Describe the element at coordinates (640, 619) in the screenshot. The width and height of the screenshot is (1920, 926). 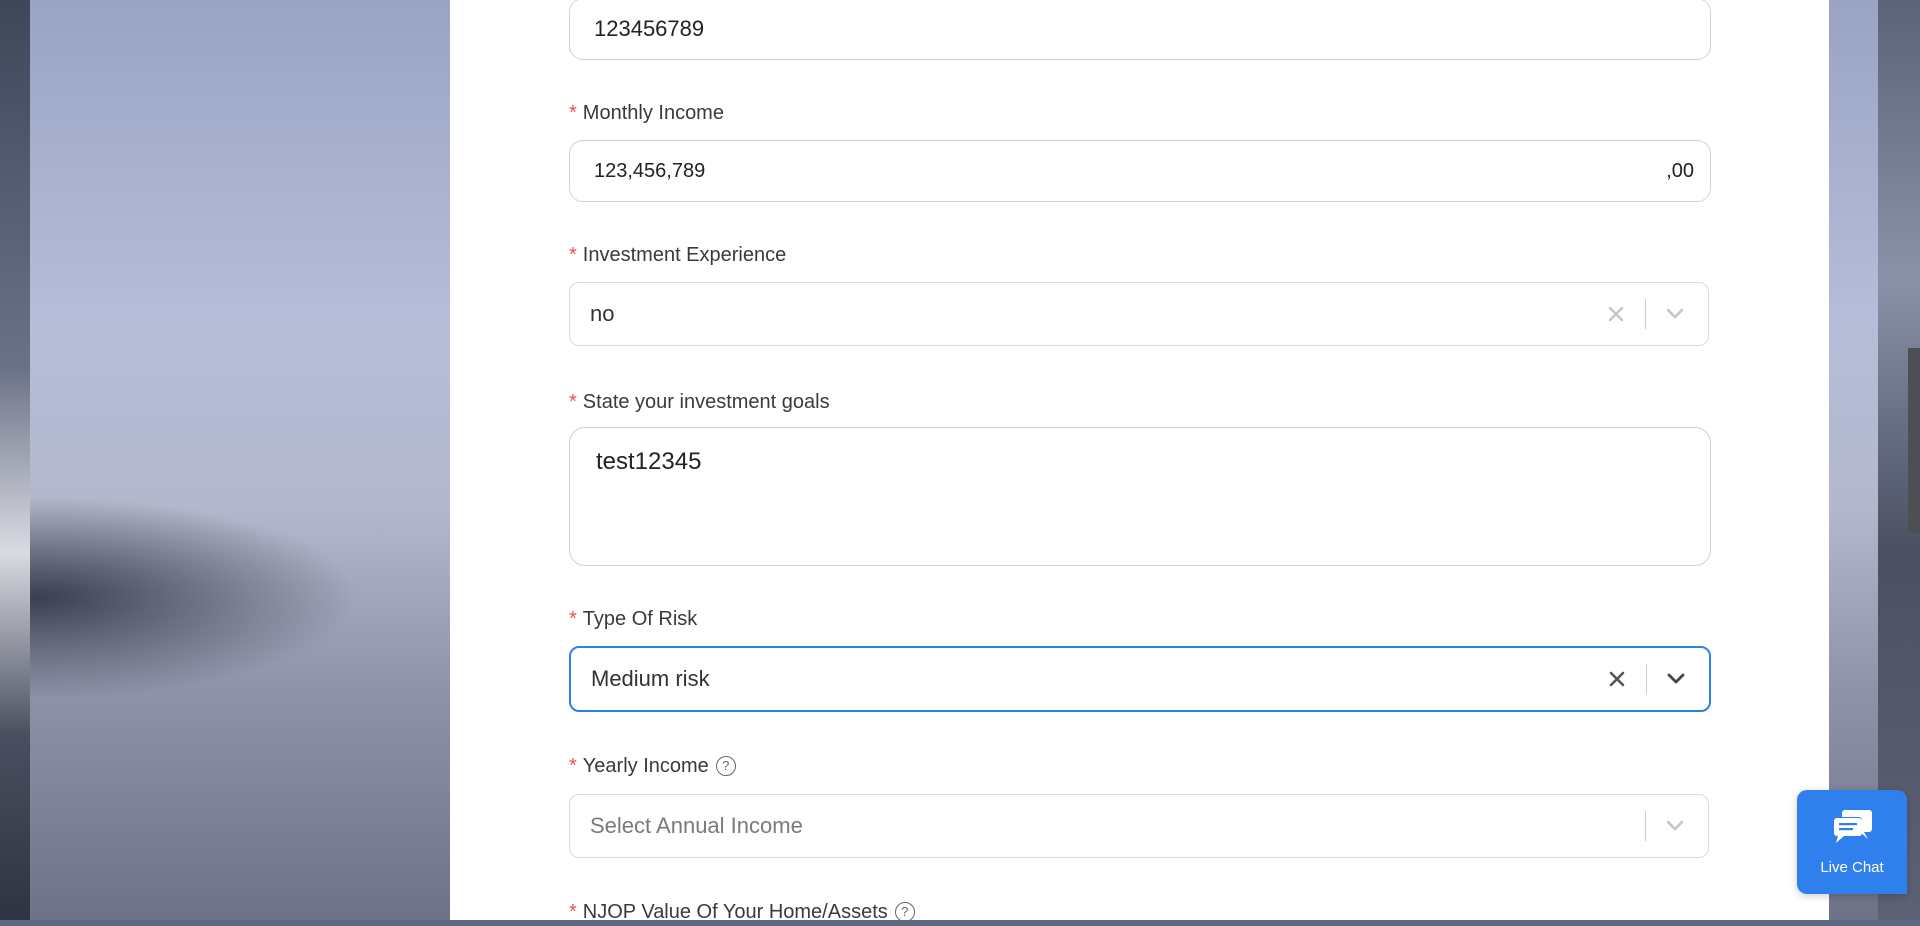
I see `type-of-risk-label-text: Type Of Risk` at that location.